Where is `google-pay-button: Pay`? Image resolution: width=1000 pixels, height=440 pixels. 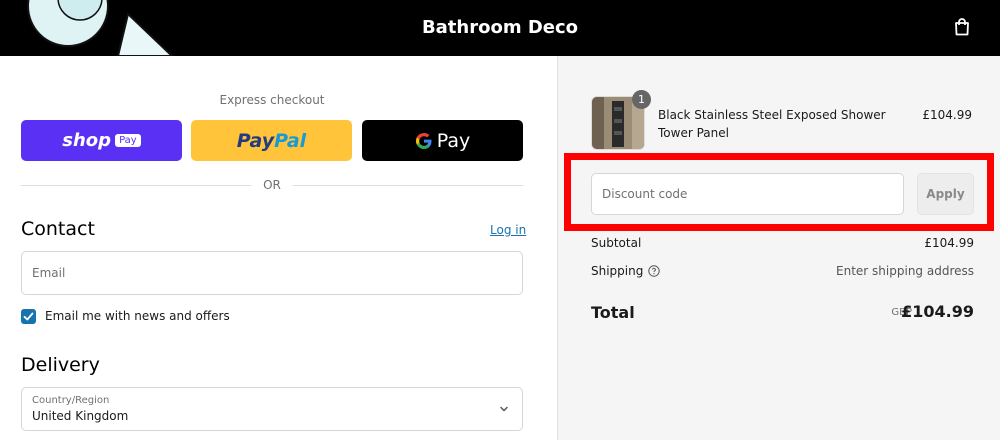 google-pay-button: Pay is located at coordinates (442, 140).